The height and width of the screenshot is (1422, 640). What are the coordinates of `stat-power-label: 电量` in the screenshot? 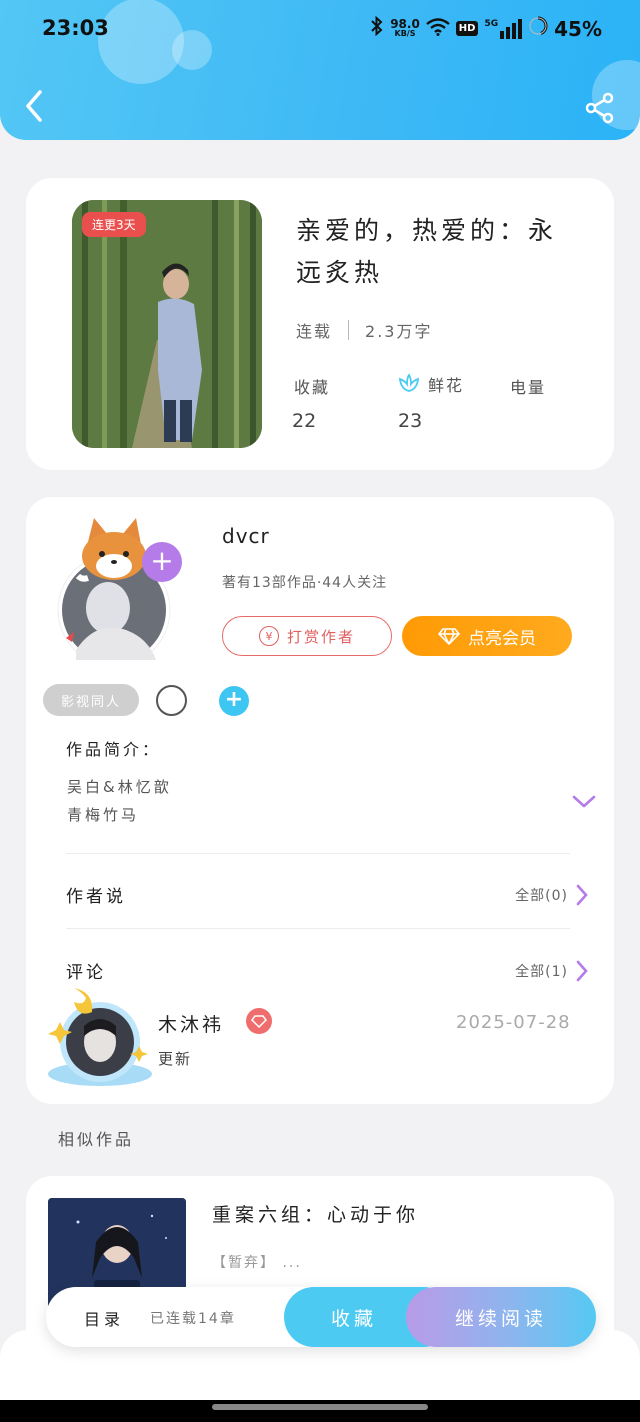 It's located at (528, 387).